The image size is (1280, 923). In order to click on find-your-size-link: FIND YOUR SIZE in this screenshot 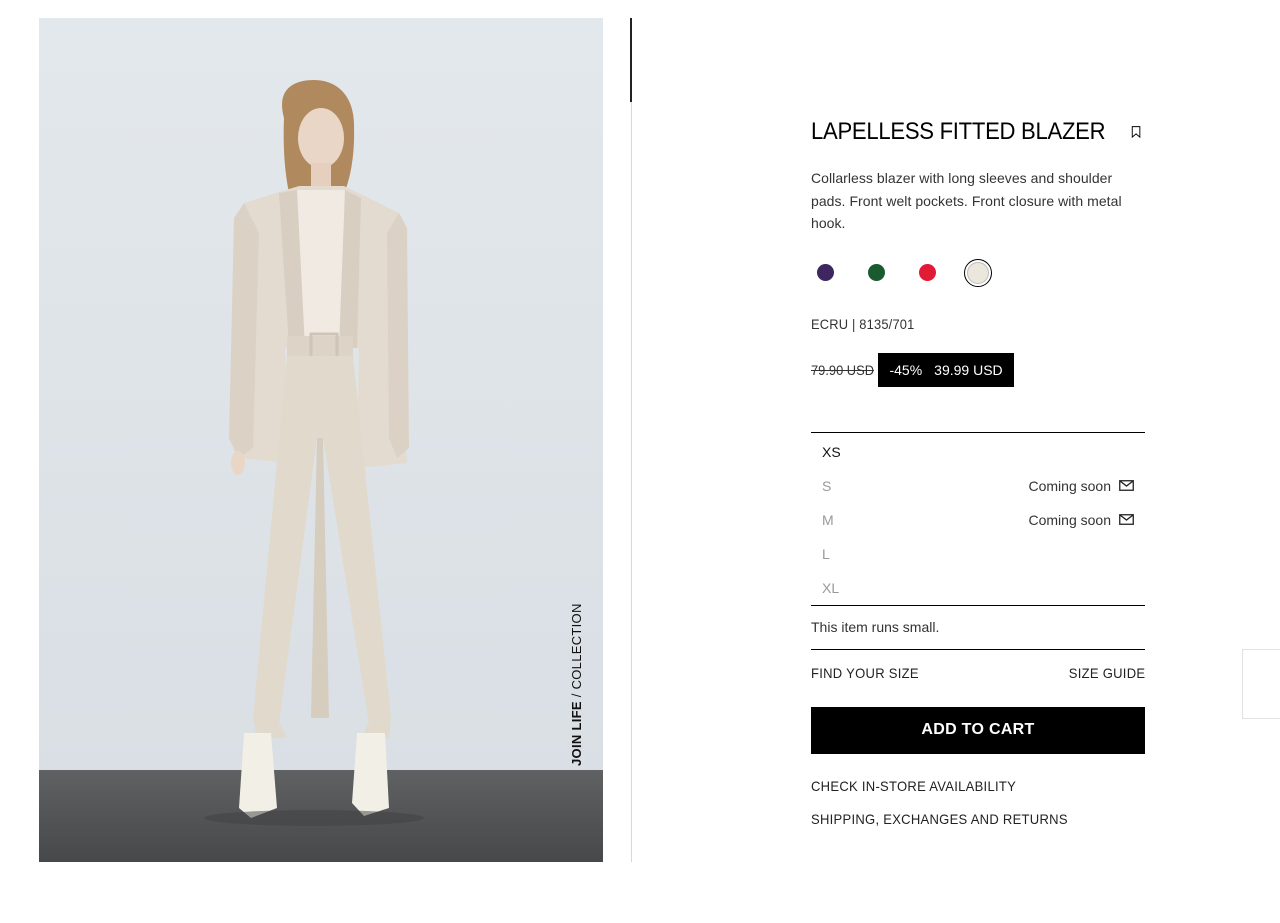, I will do `click(865, 673)`.